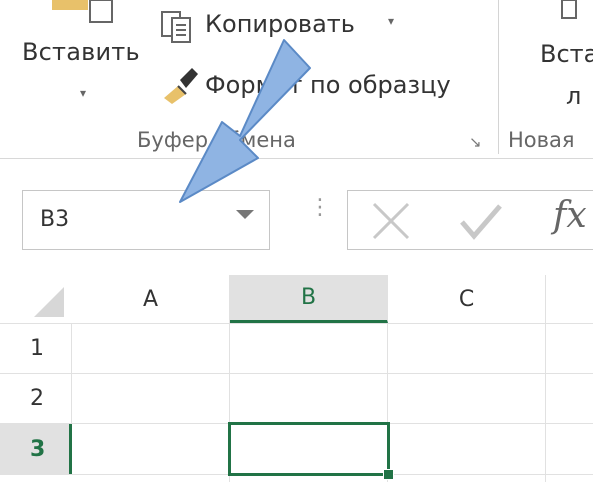 This screenshot has height=482, width=593. I want to click on name-box-value: B3, so click(54, 219).